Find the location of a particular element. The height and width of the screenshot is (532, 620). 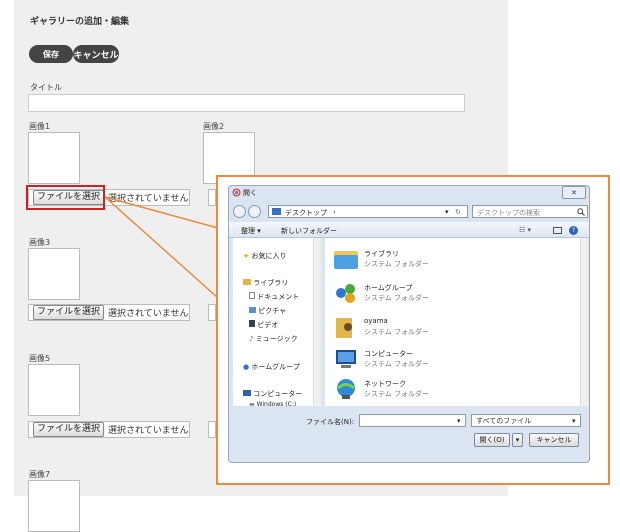

forward-button is located at coordinates (254, 211).